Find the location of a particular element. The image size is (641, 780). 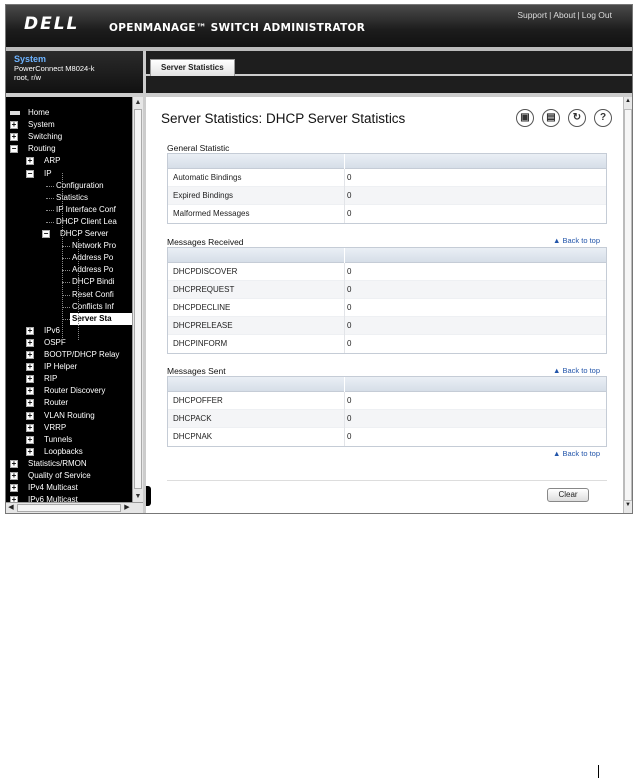

table-row: Malformed Messages 0 is located at coordinates (387, 214).